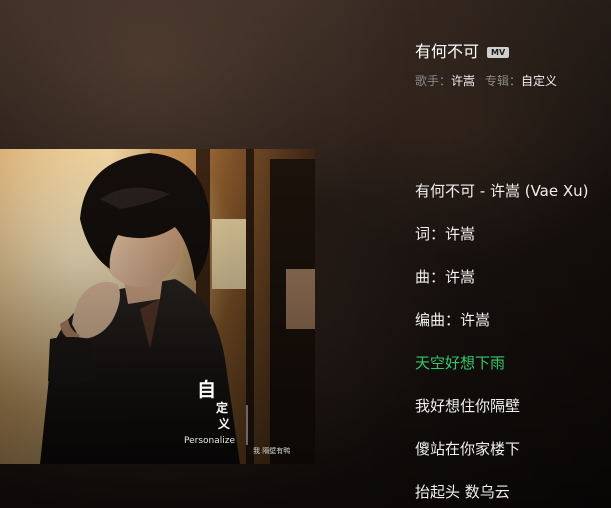 This screenshot has width=611, height=508. What do you see at coordinates (498, 52) in the screenshot?
I see `mv-badge-icon: MV` at bounding box center [498, 52].